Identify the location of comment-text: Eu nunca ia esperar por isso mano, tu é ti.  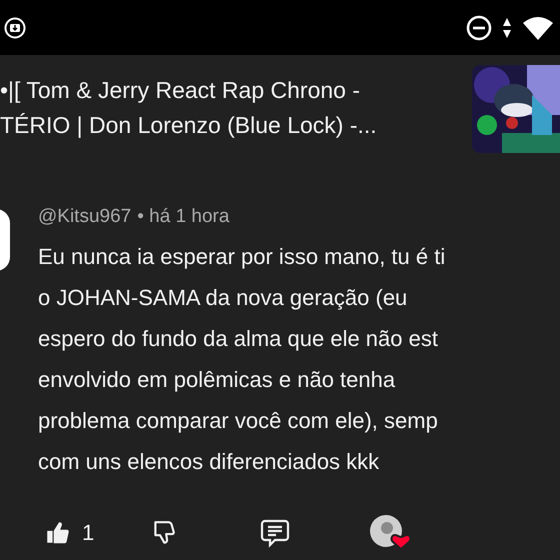
(242, 256).